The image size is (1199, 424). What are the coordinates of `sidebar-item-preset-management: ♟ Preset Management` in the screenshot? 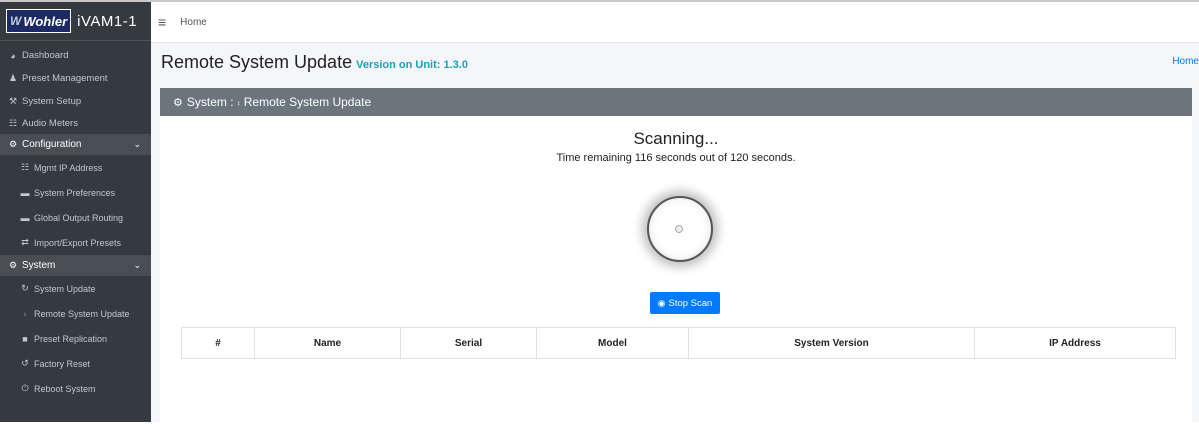 It's located at (75, 78).